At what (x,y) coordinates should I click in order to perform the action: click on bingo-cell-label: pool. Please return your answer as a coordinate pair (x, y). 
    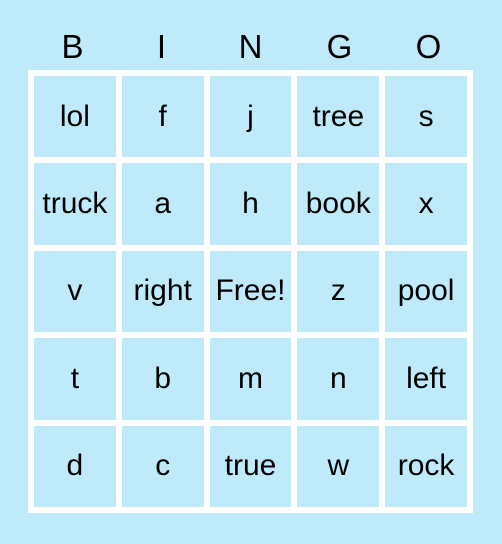
    Looking at the image, I should click on (426, 291).